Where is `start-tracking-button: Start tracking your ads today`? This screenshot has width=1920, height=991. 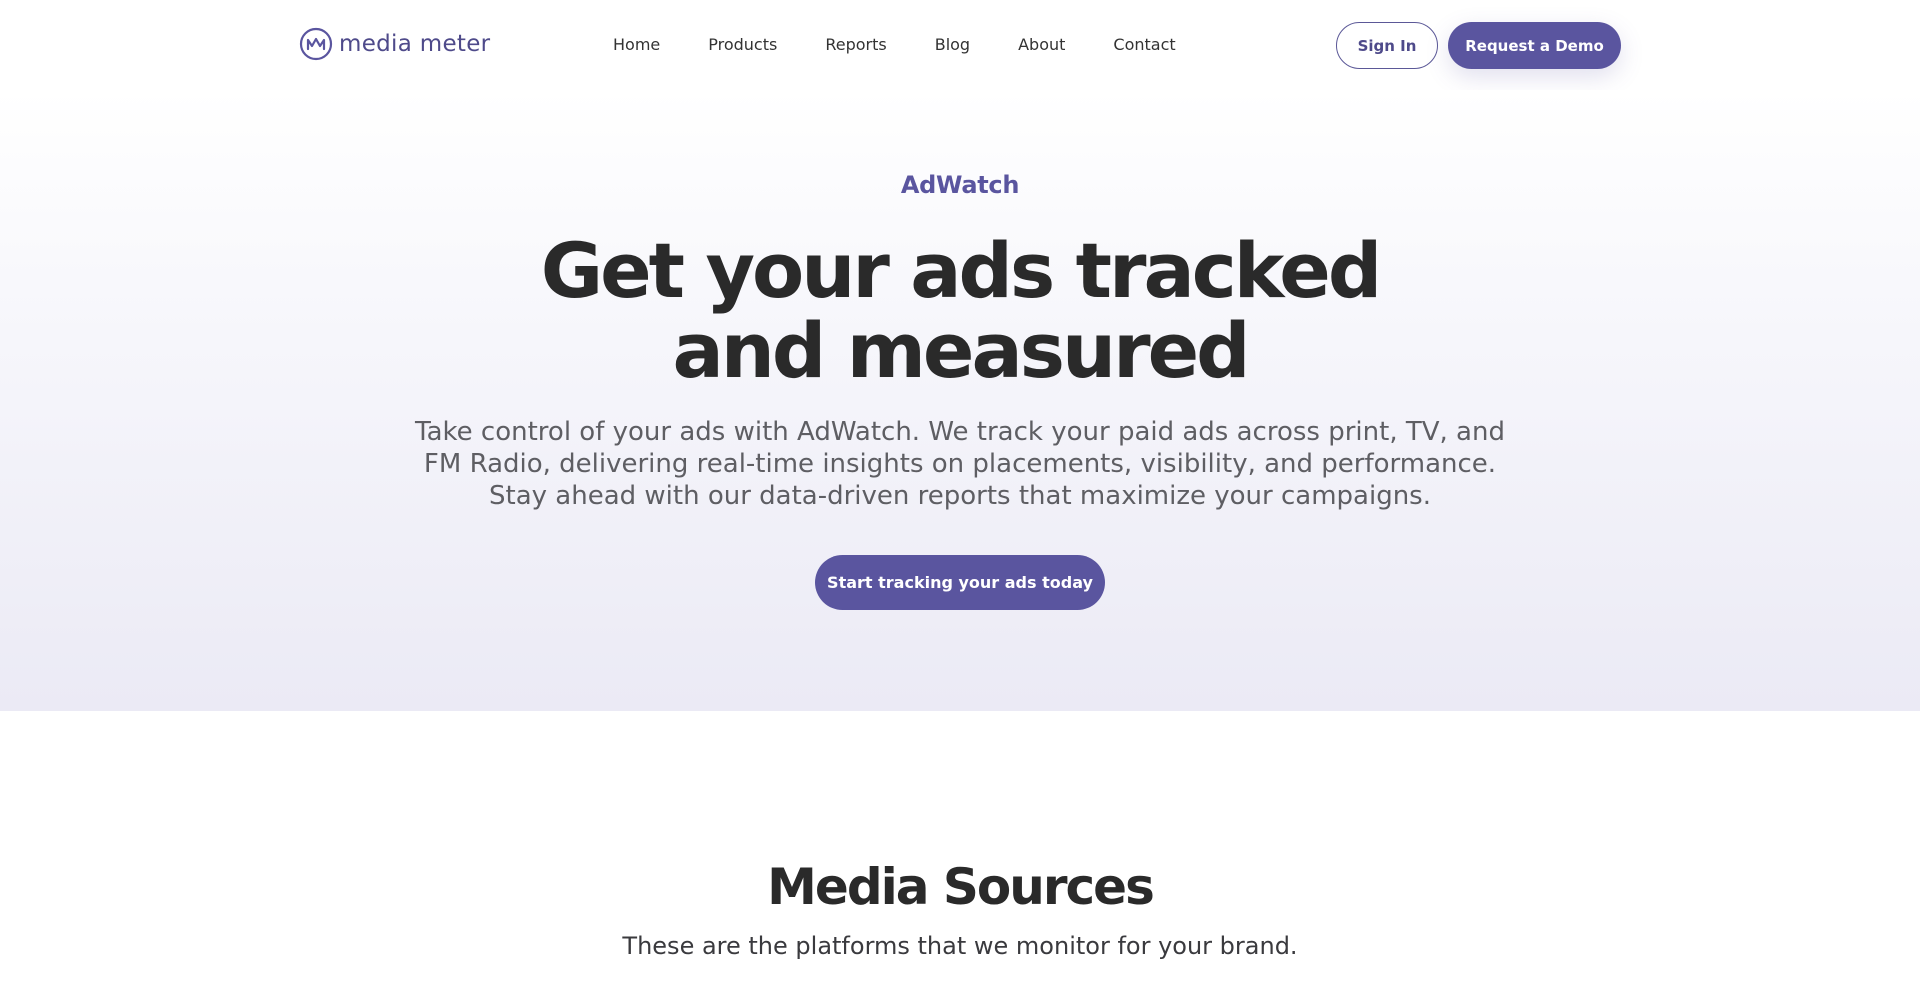 start-tracking-button: Start tracking your ads today is located at coordinates (960, 582).